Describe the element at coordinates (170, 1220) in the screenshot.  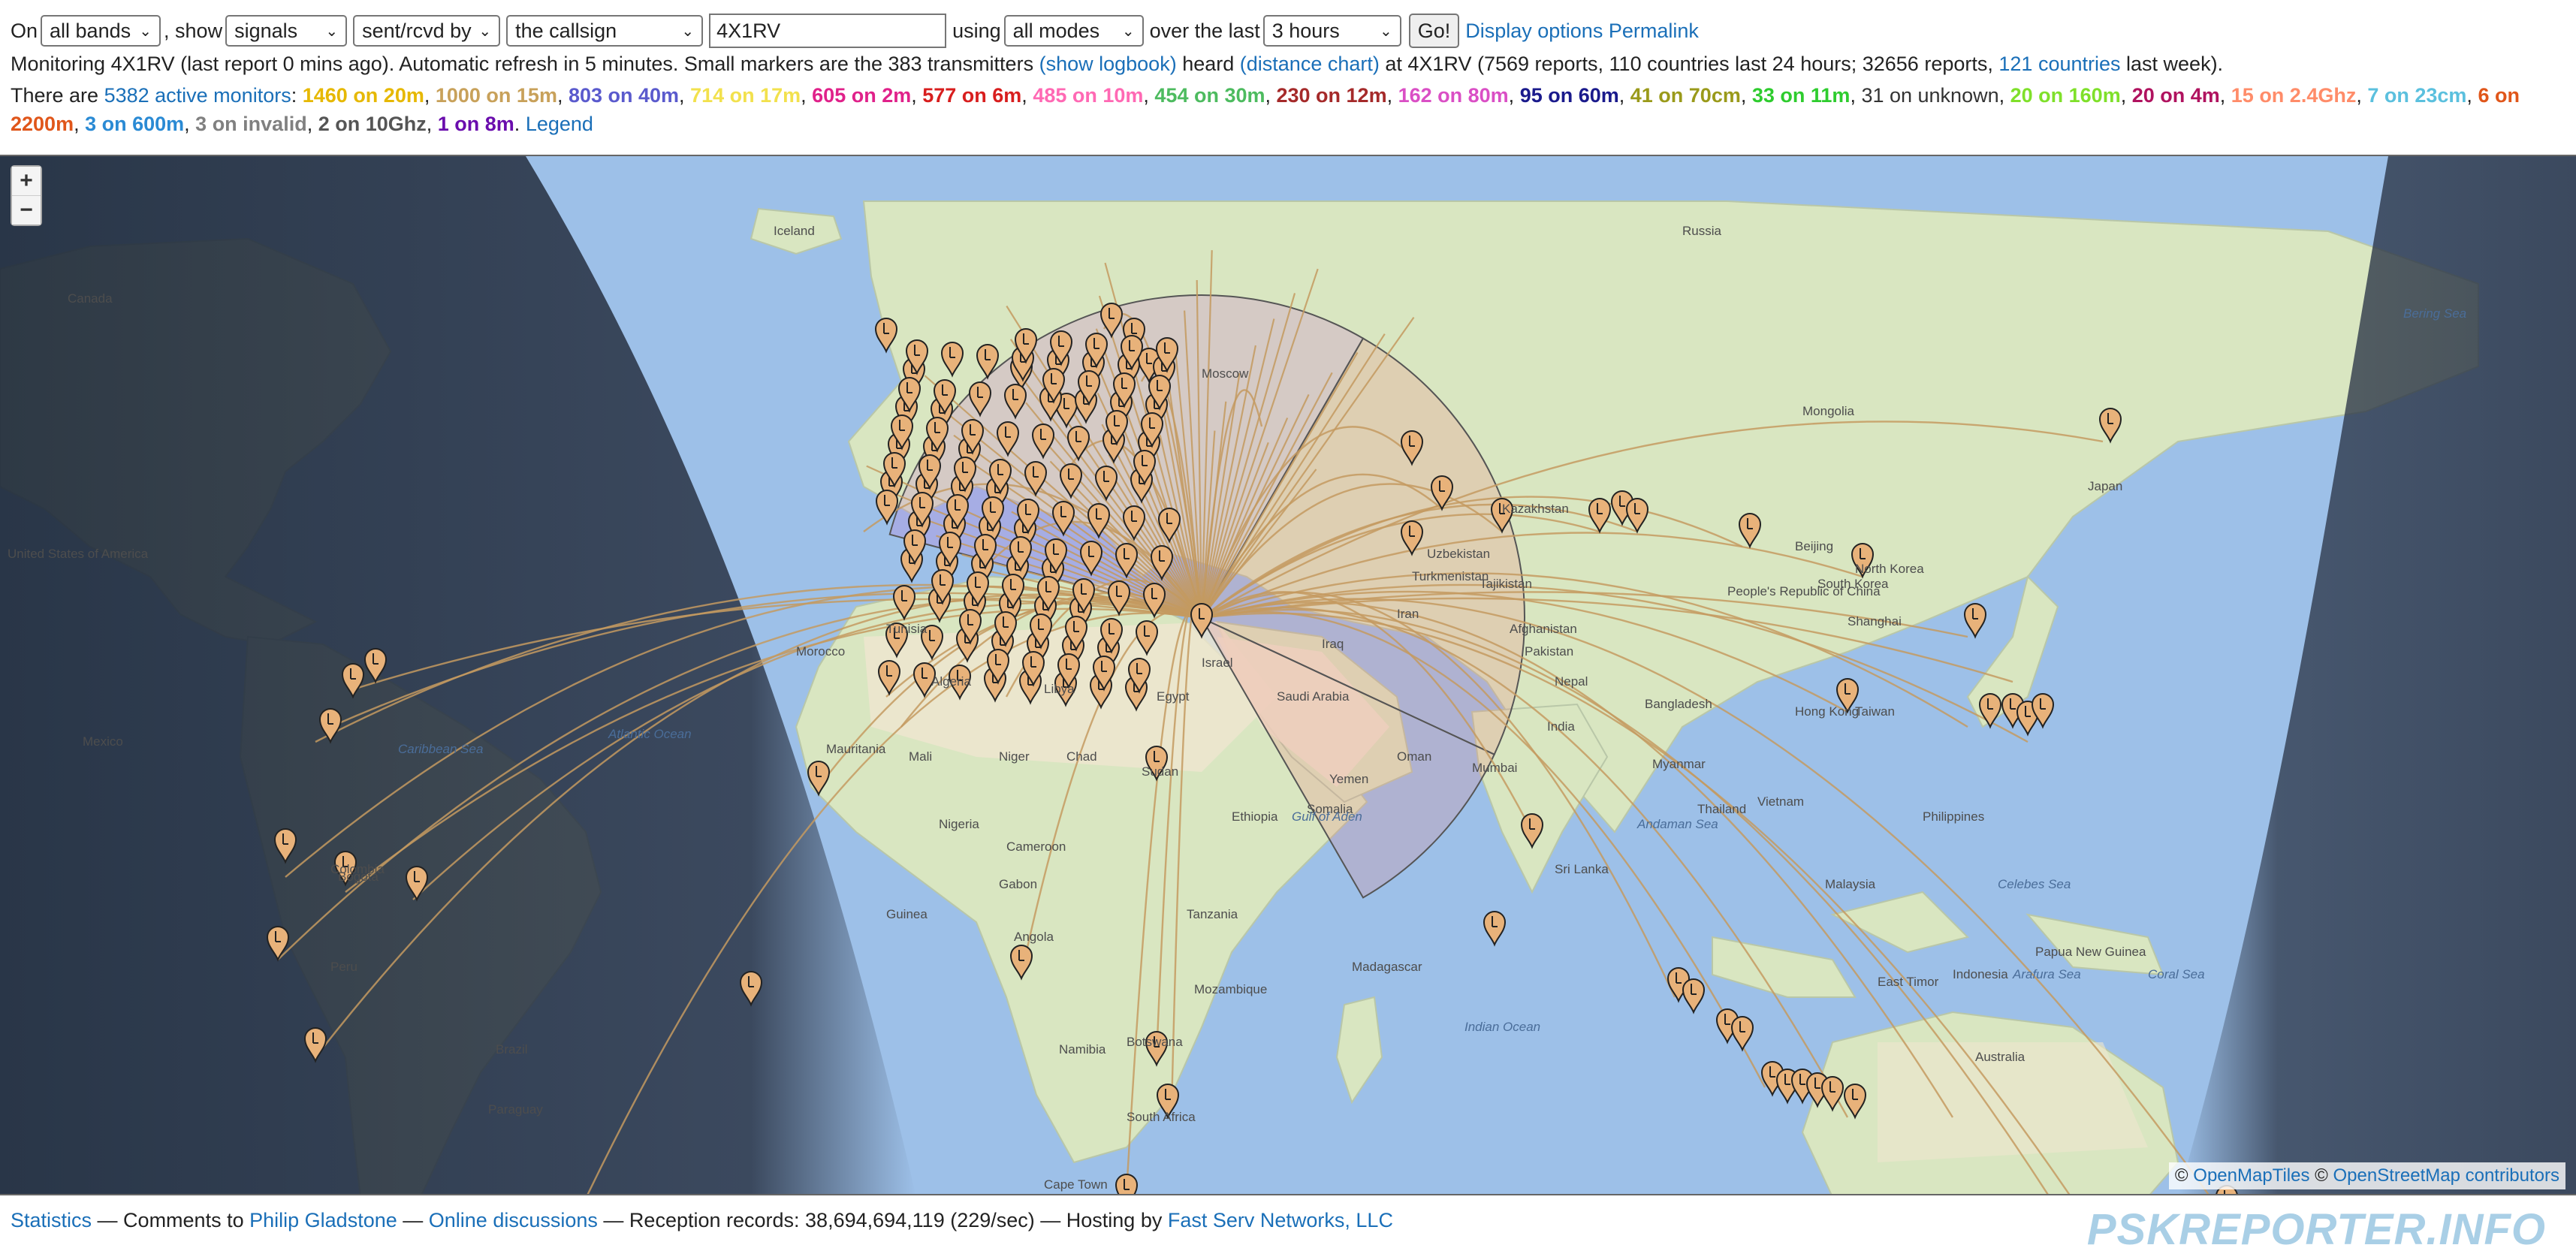
I see `footer-text: — Comments to` at that location.